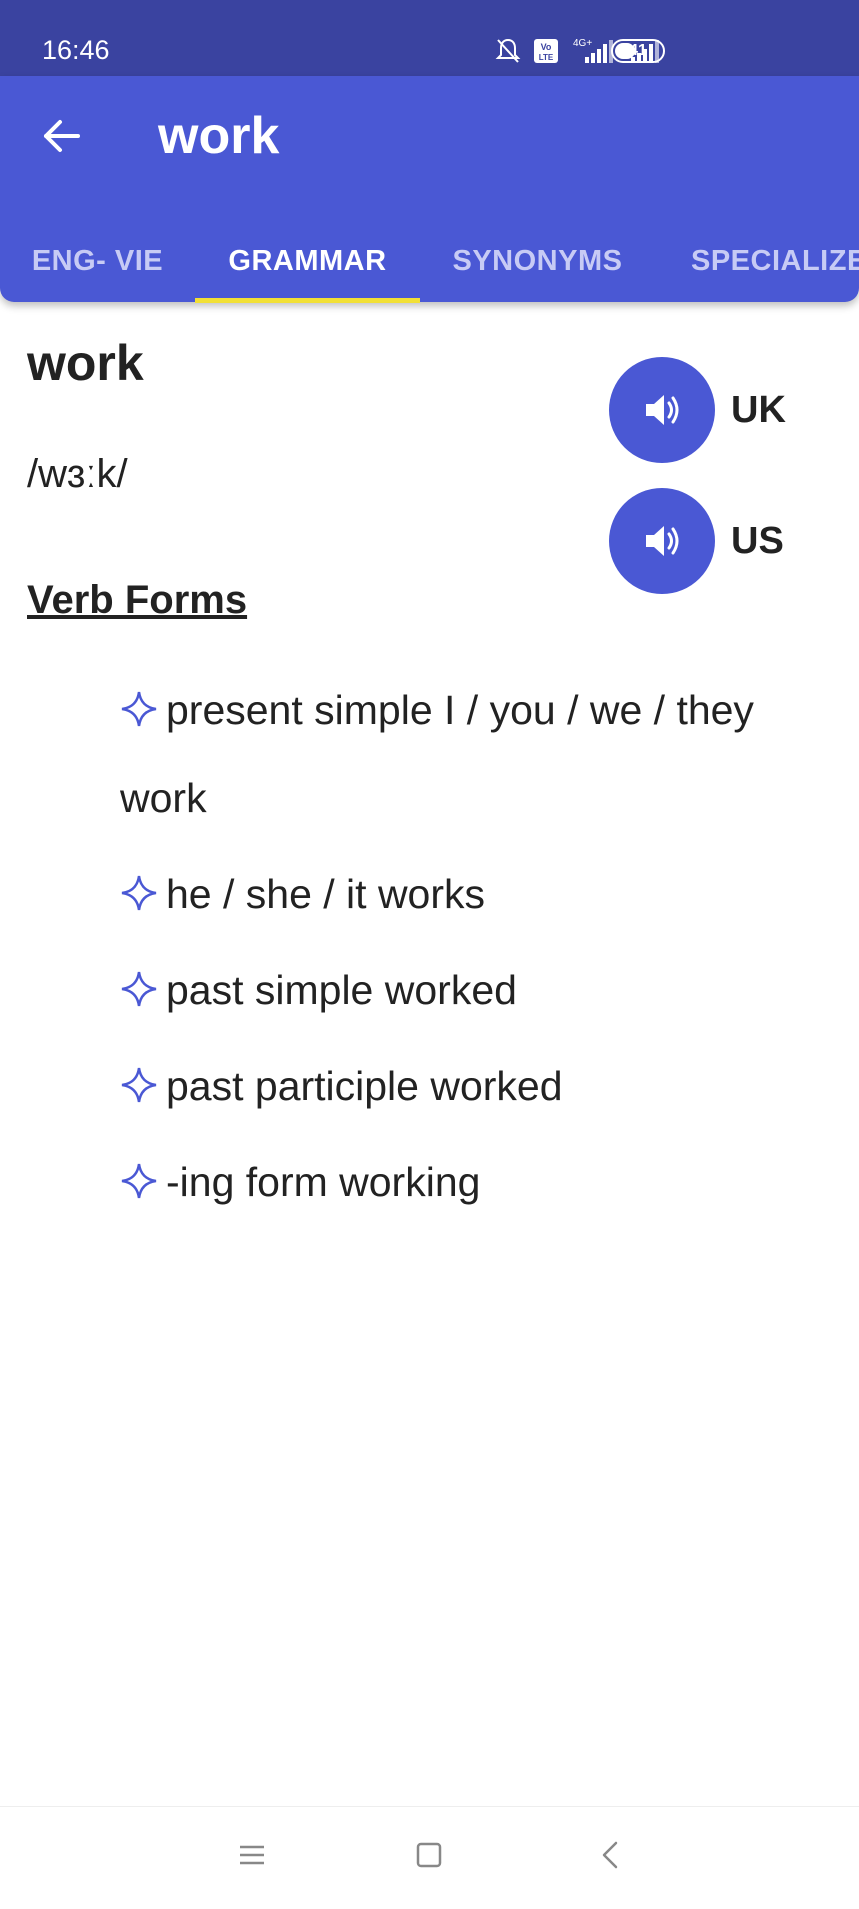 This screenshot has width=859, height=1909. What do you see at coordinates (62, 136) in the screenshot?
I see `arrow-left-icon` at bounding box center [62, 136].